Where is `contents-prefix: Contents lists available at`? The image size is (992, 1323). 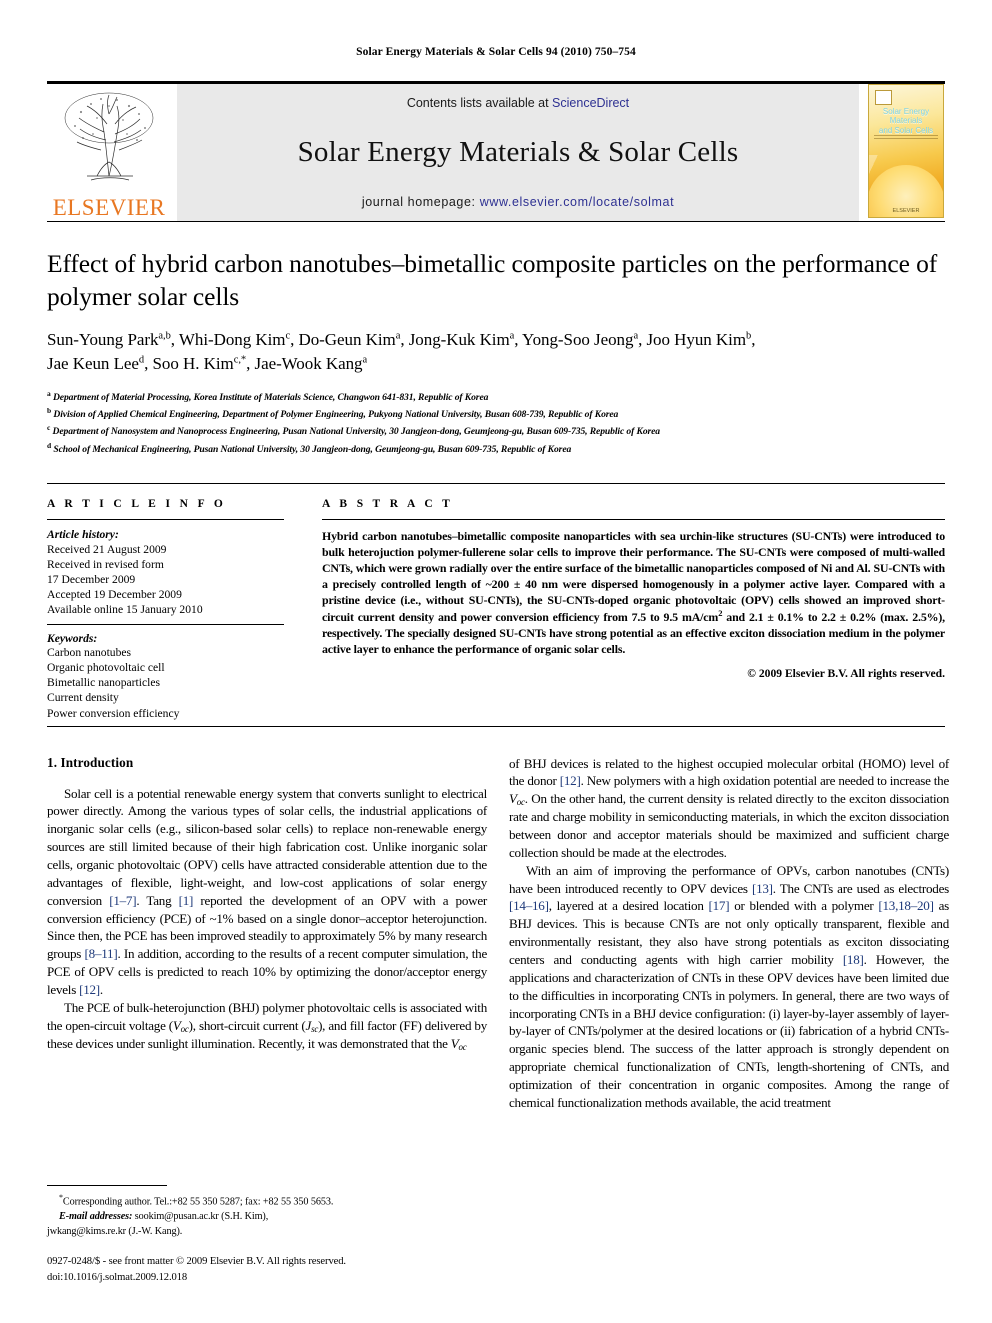
contents-prefix: Contents lists available at is located at coordinates (479, 103).